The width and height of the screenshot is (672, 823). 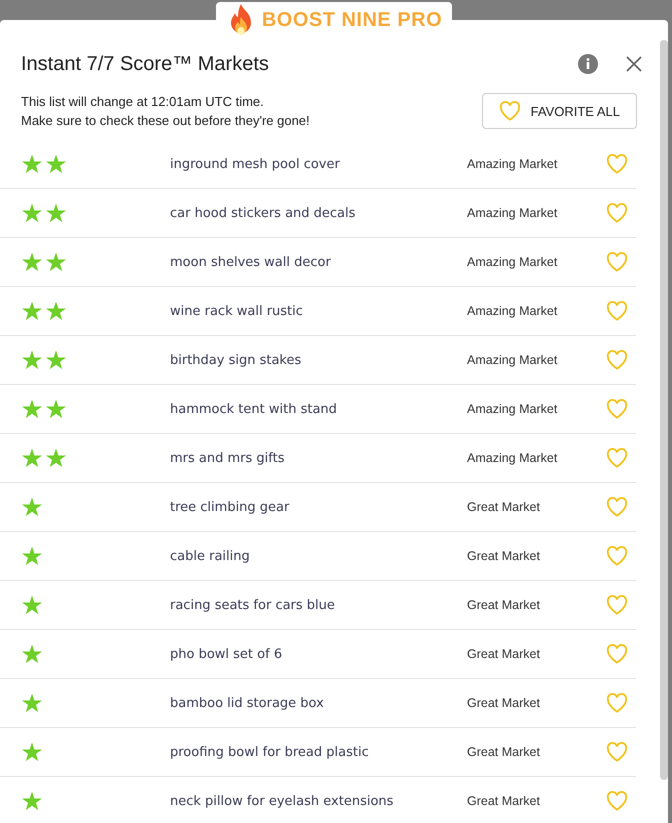 What do you see at coordinates (318, 360) in the screenshot?
I see `keyword-text: birthday sign stakes` at bounding box center [318, 360].